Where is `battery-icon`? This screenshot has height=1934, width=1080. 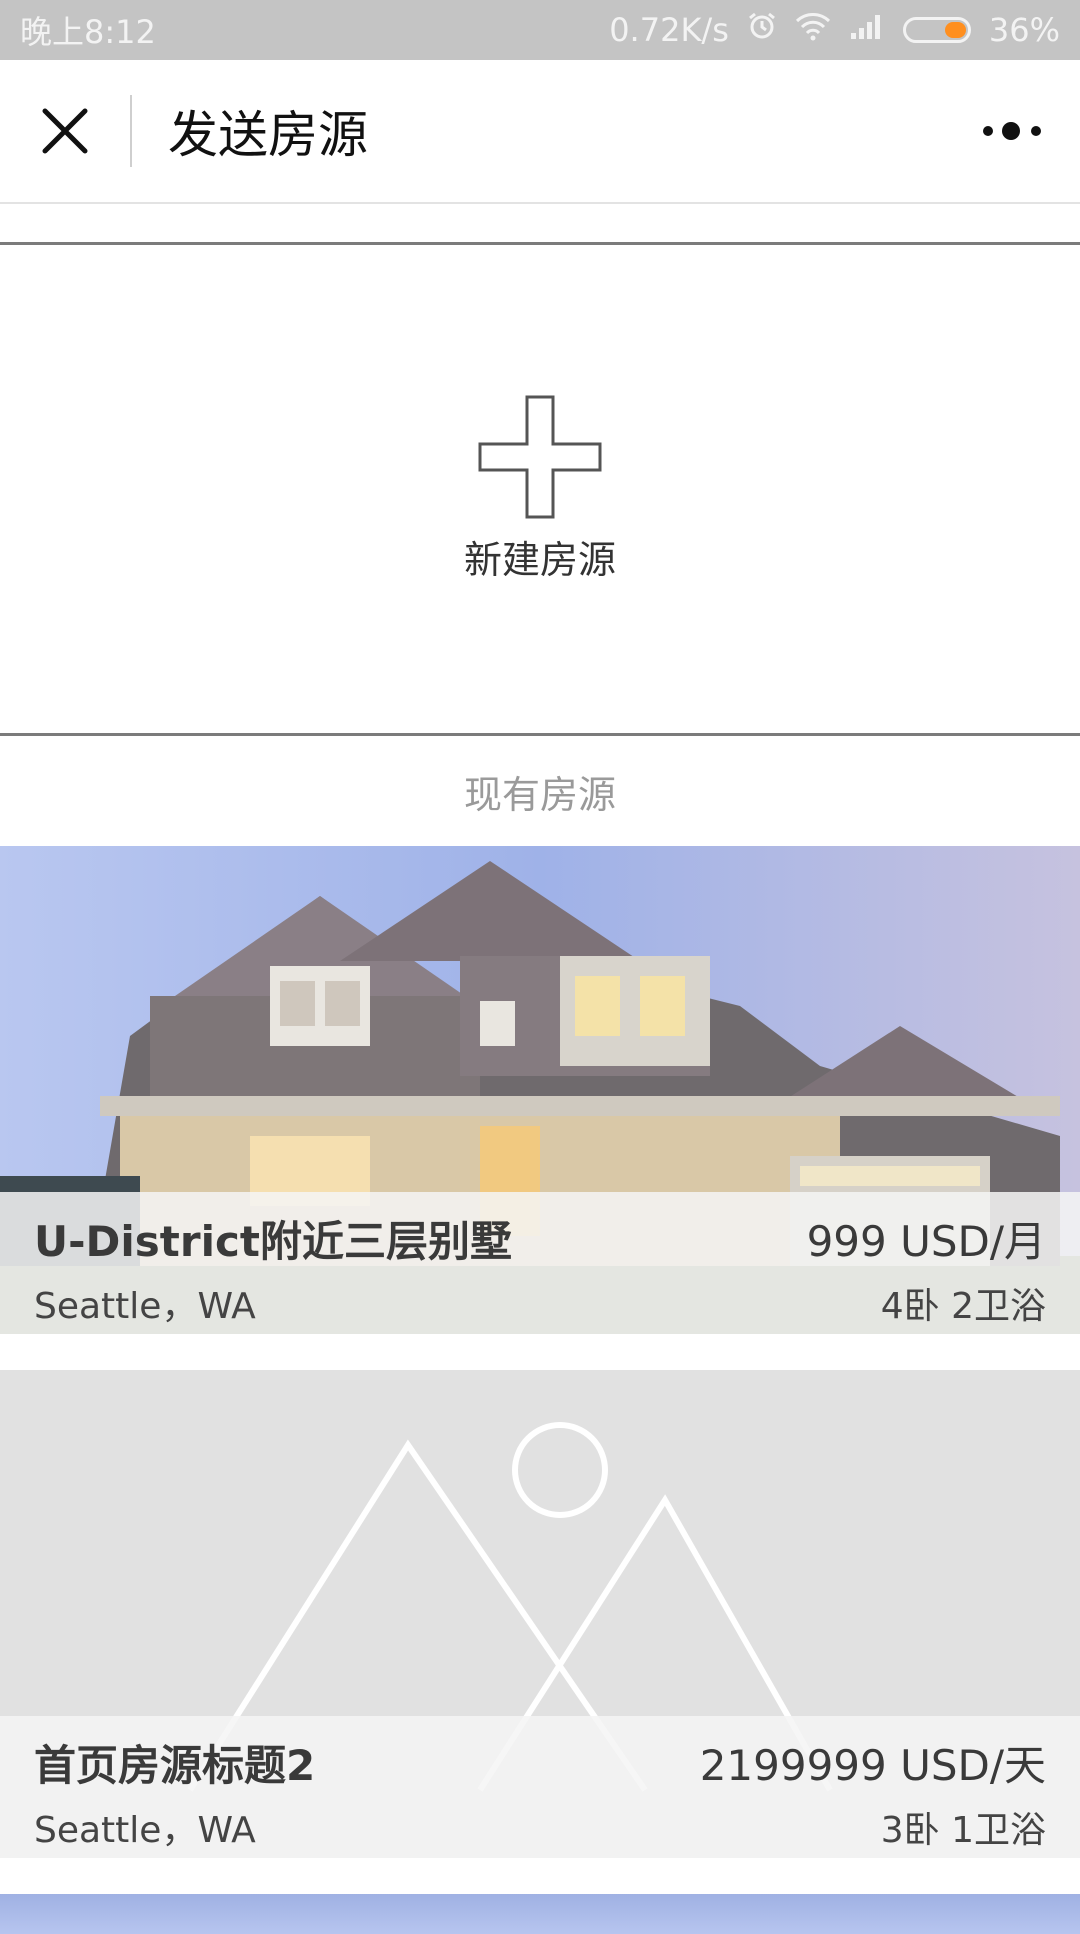
battery-icon is located at coordinates (936, 30).